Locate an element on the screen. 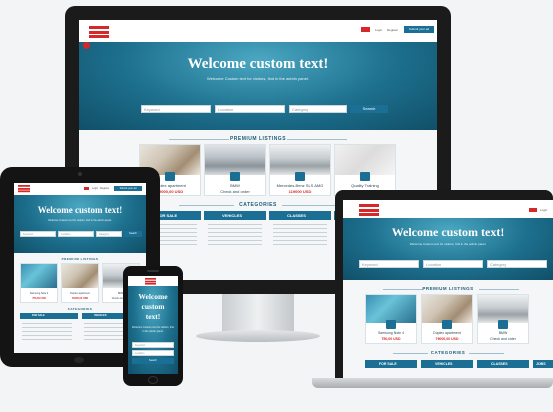  categories-title: CATEGORIES is located at coordinates (448, 352).